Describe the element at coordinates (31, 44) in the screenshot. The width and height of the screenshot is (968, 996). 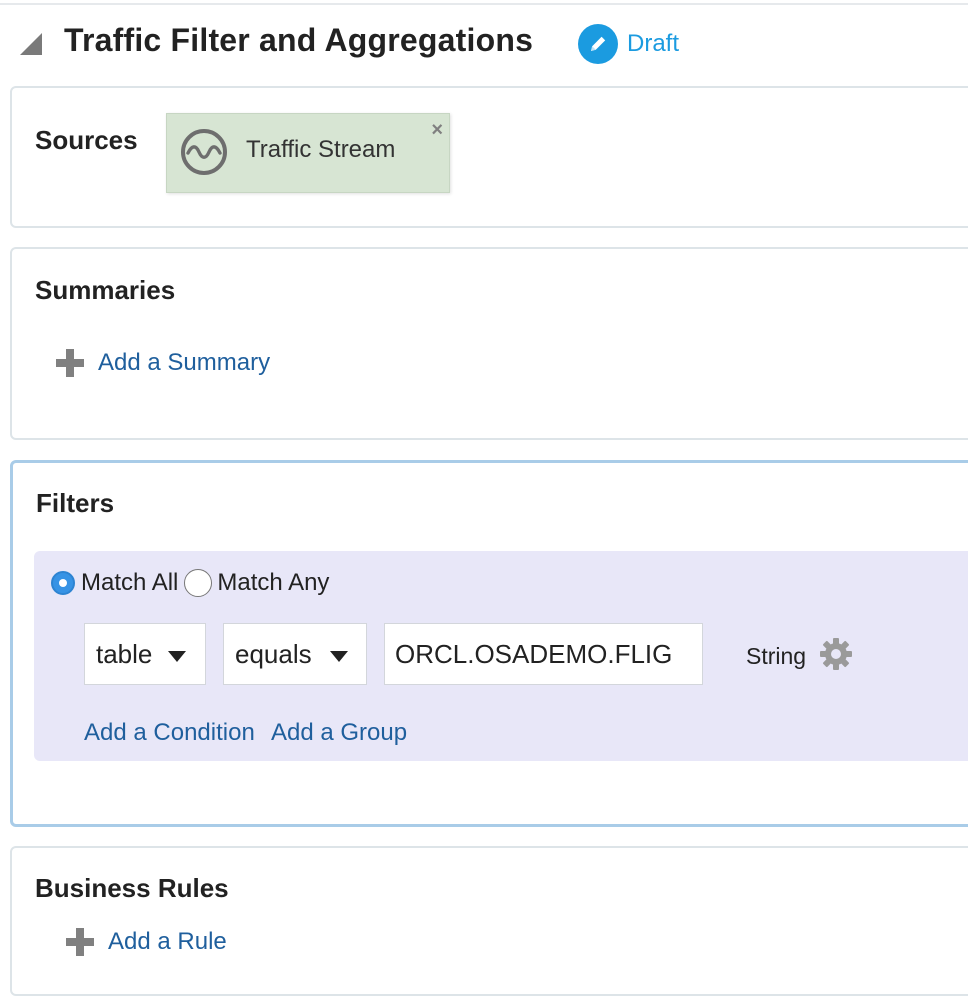
I see `collapse-triangle-icon` at that location.